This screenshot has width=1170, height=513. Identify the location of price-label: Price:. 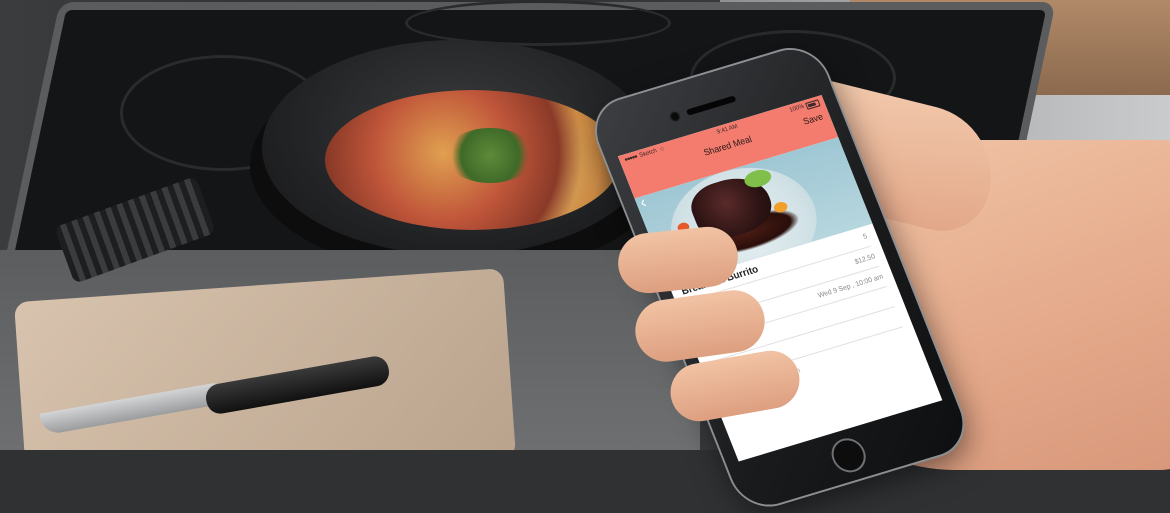
(708, 328).